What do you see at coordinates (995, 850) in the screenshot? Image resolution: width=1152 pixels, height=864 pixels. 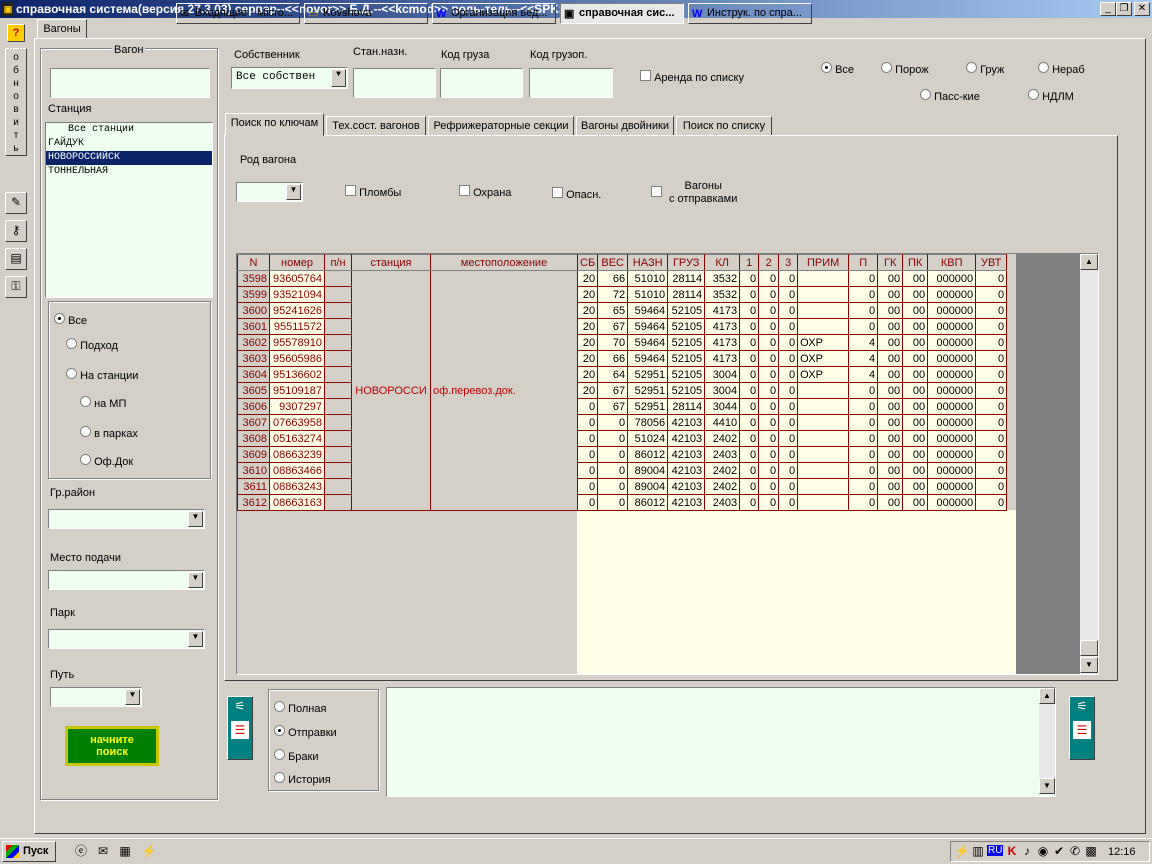 I see `lang-indicator: RU` at bounding box center [995, 850].